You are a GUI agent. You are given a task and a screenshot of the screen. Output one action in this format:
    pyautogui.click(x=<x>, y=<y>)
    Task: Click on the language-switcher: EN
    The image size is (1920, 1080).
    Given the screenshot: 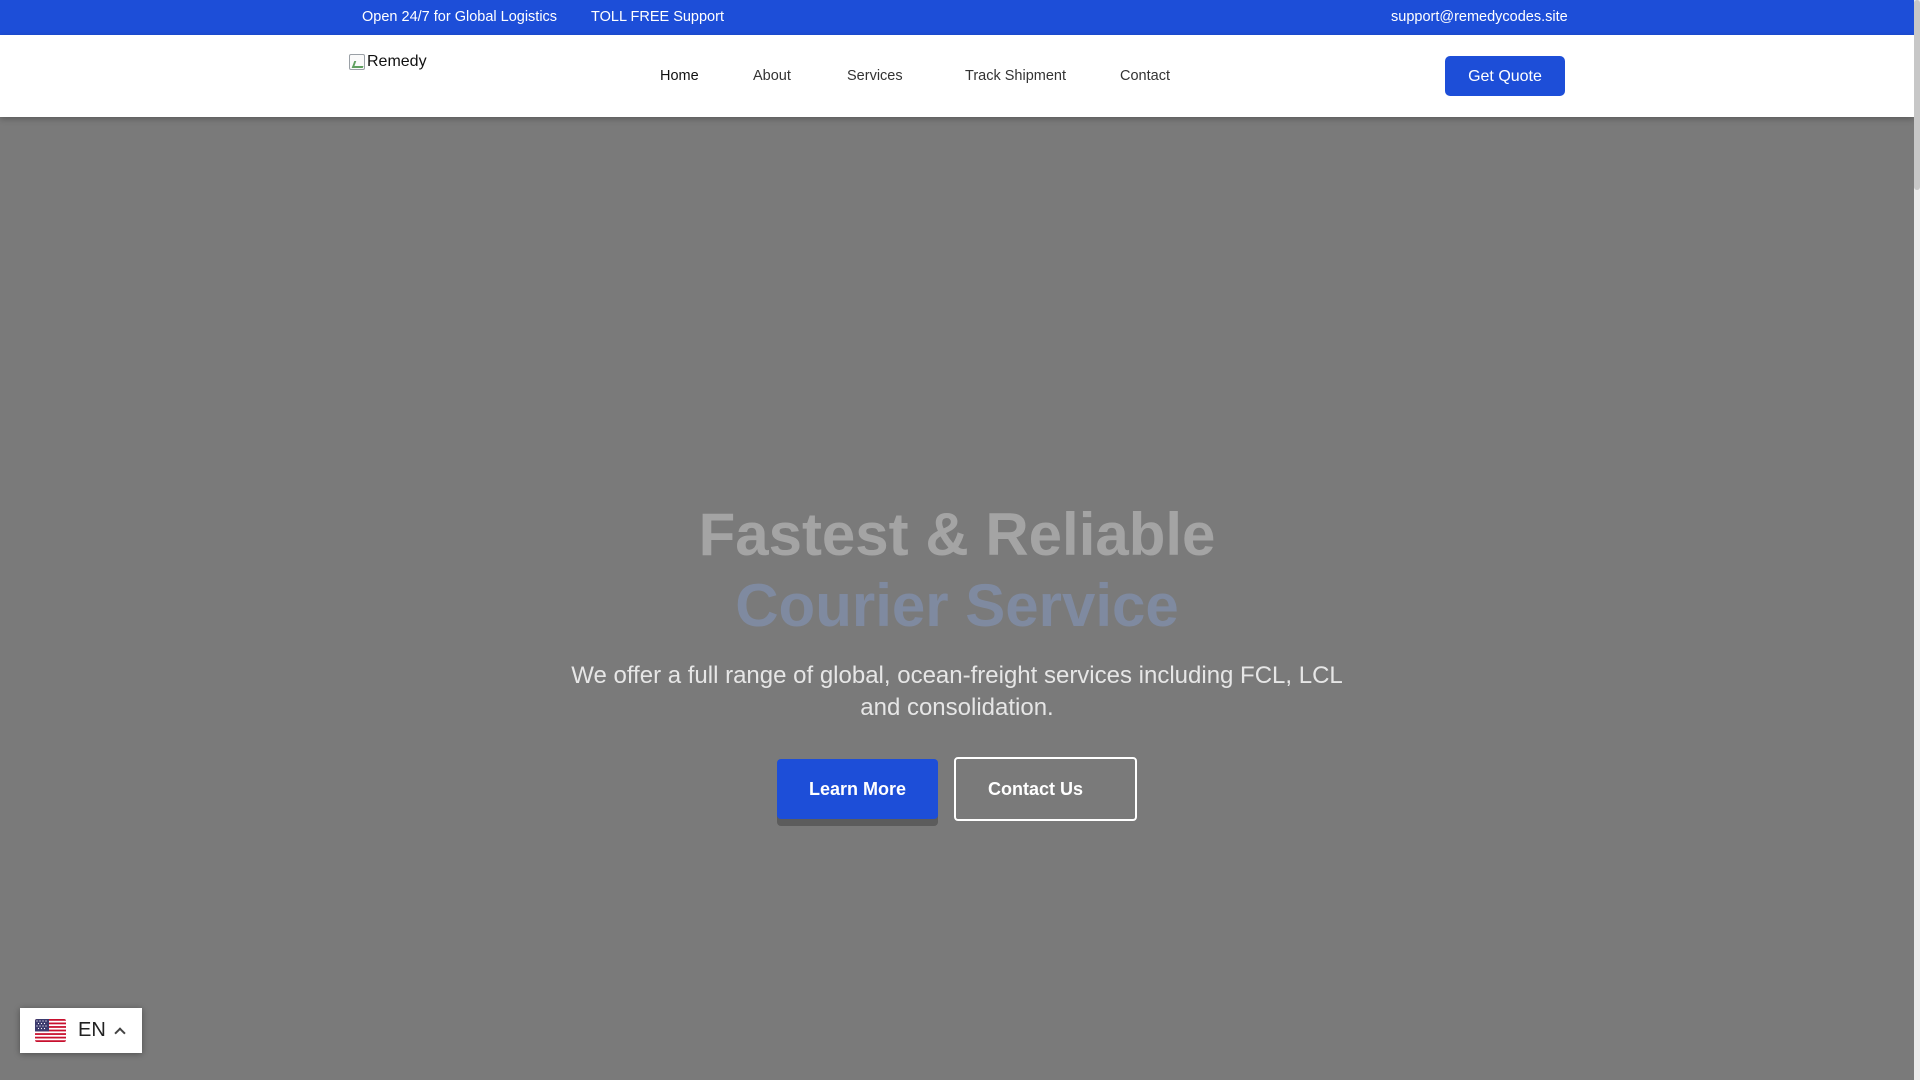 What is the action you would take?
    pyautogui.click(x=81, y=1030)
    